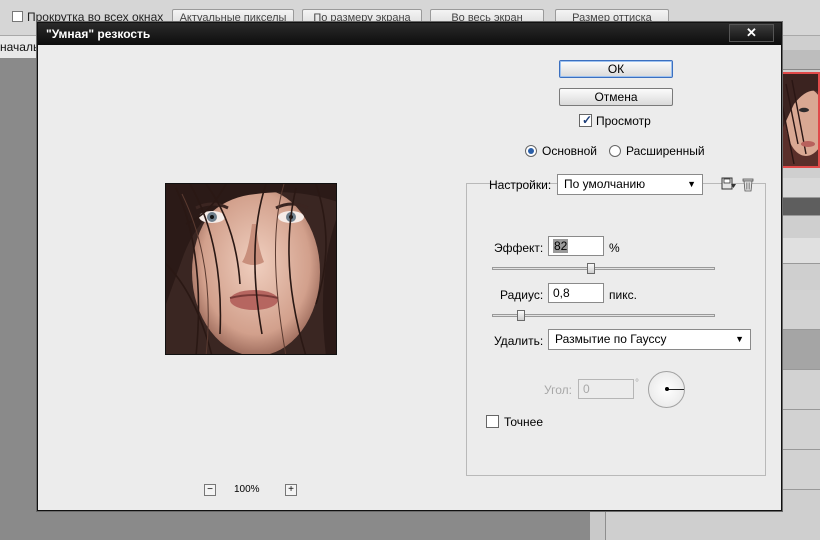 The image size is (820, 540). Describe the element at coordinates (561, 293) in the screenshot. I see `radius-value: 0,8` at that location.